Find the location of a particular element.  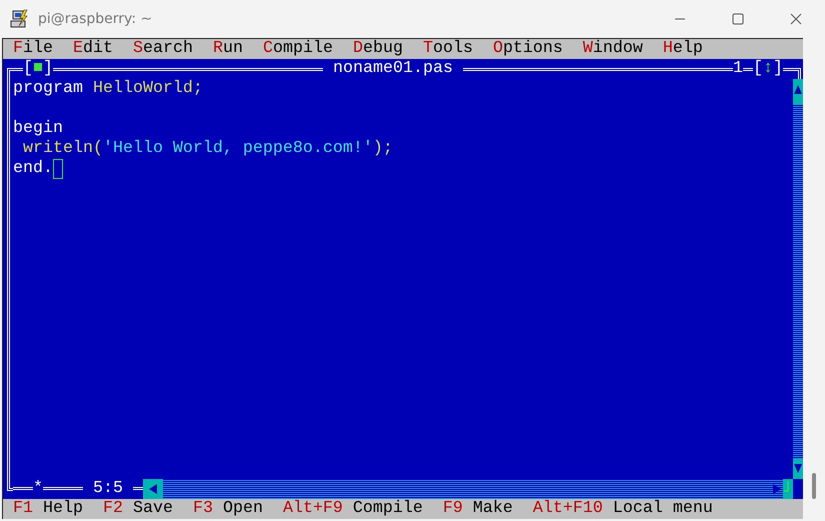

shortcut-hint: F2 Save is located at coordinates (137, 509).